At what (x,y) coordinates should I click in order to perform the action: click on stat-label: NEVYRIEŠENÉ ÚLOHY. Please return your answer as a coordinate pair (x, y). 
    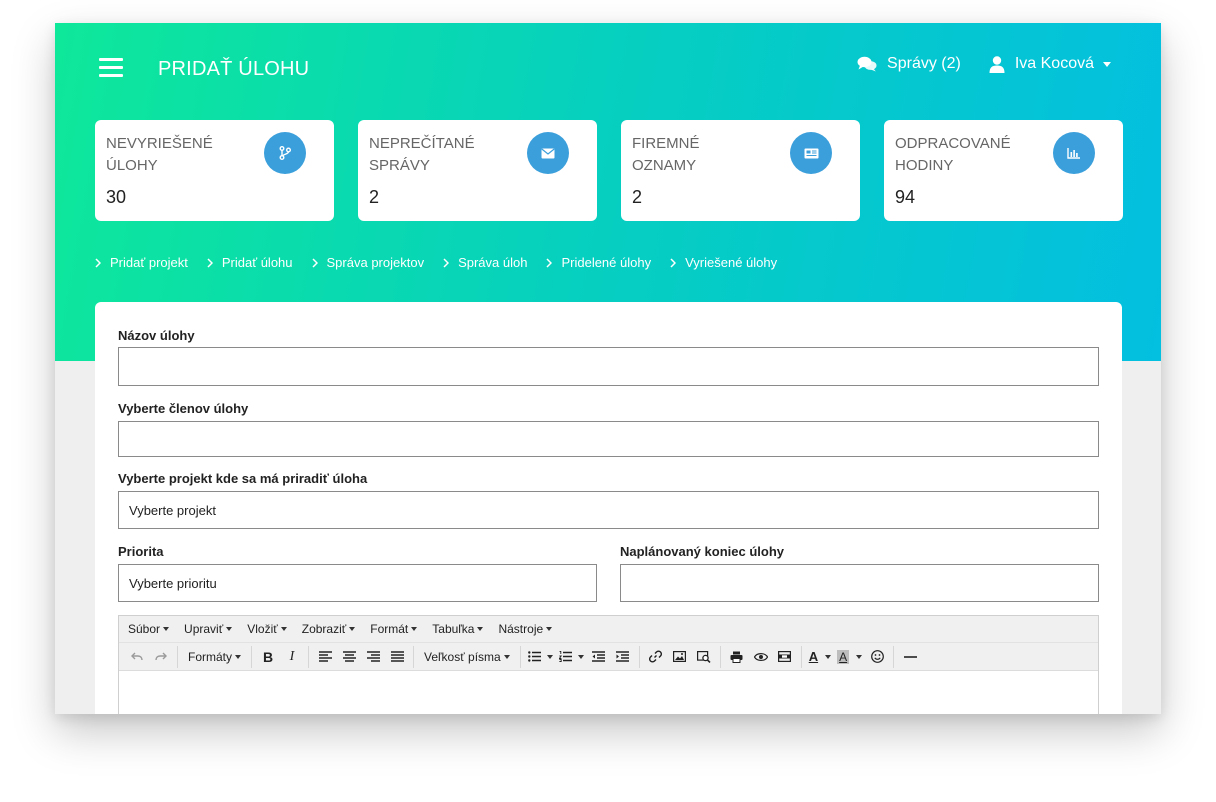
    Looking at the image, I should click on (159, 154).